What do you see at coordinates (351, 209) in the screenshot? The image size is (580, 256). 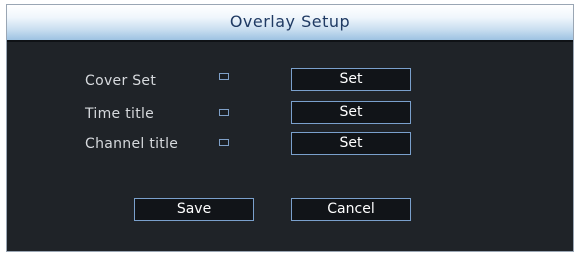 I see `cancel-button: Cancel` at bounding box center [351, 209].